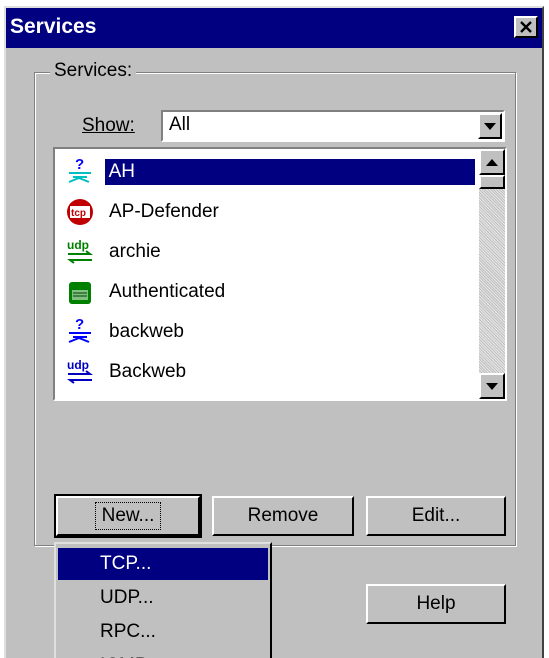  I want to click on remove-button-label: Remove, so click(283, 515).